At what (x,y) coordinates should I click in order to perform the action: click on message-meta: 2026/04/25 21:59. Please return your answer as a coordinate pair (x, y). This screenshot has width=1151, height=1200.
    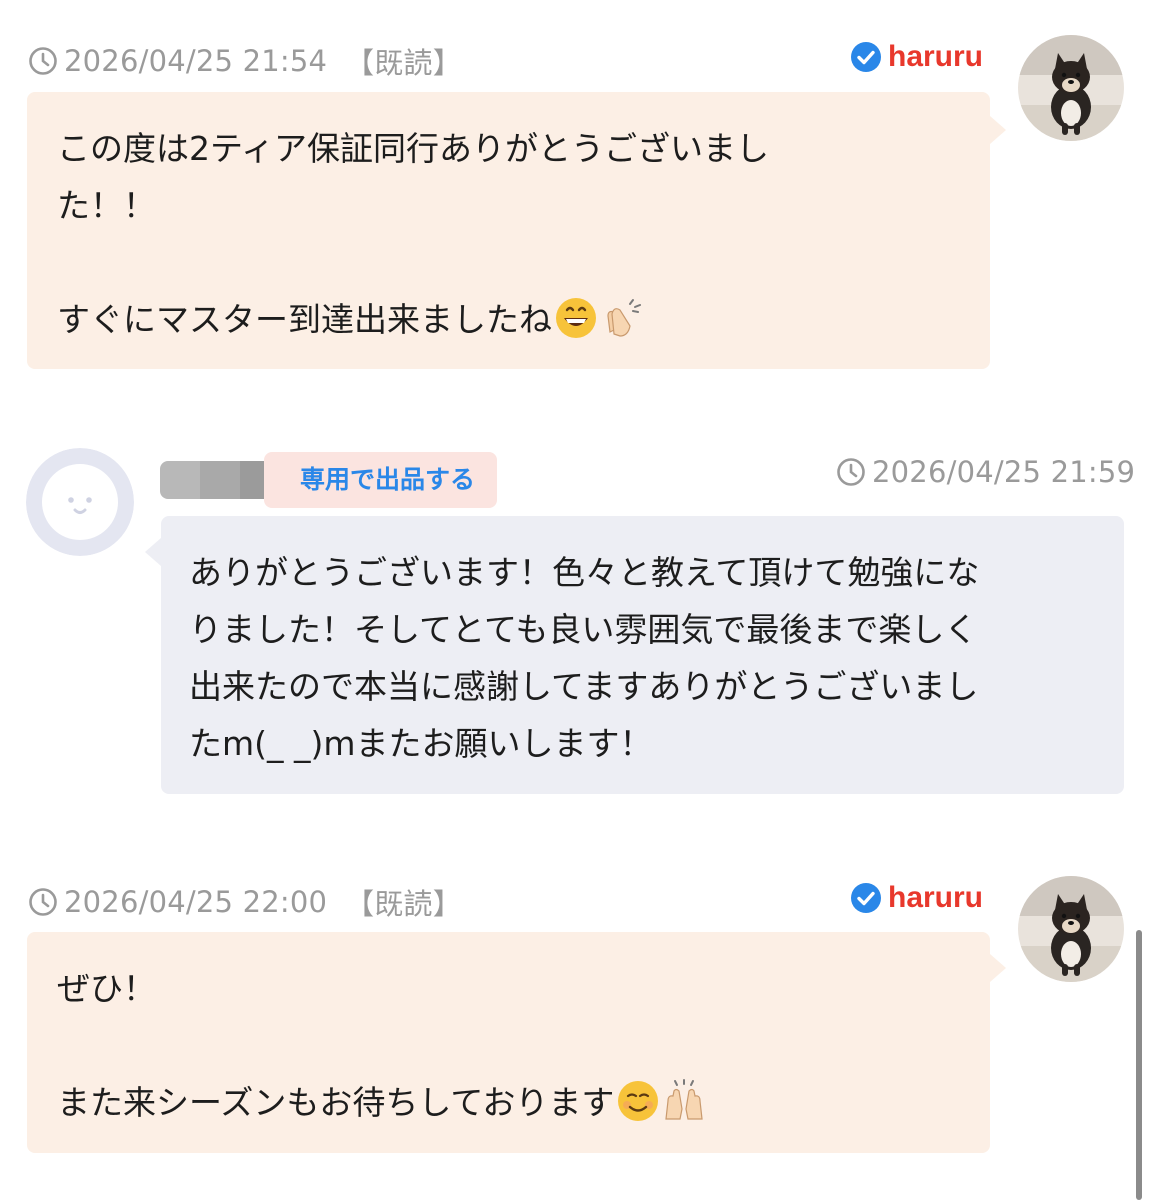
    Looking at the image, I should click on (985, 472).